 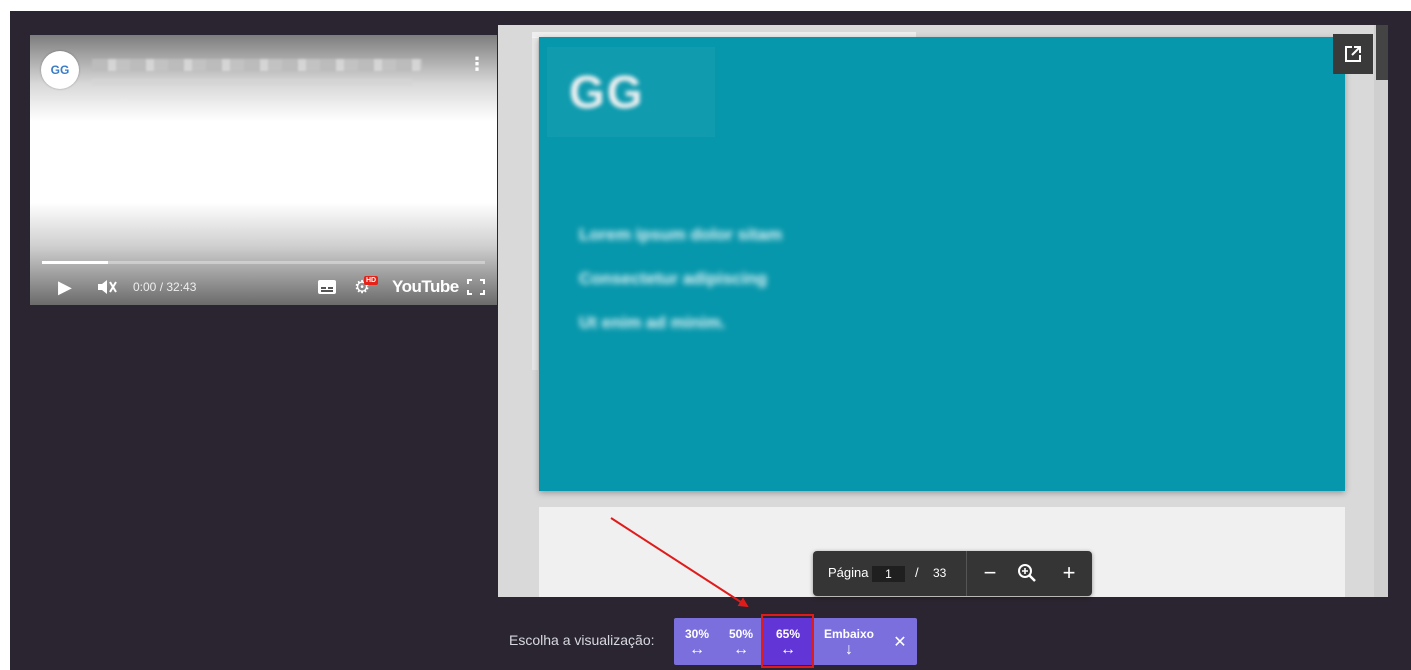 What do you see at coordinates (679, 562) in the screenshot?
I see `annotation-arrow` at bounding box center [679, 562].